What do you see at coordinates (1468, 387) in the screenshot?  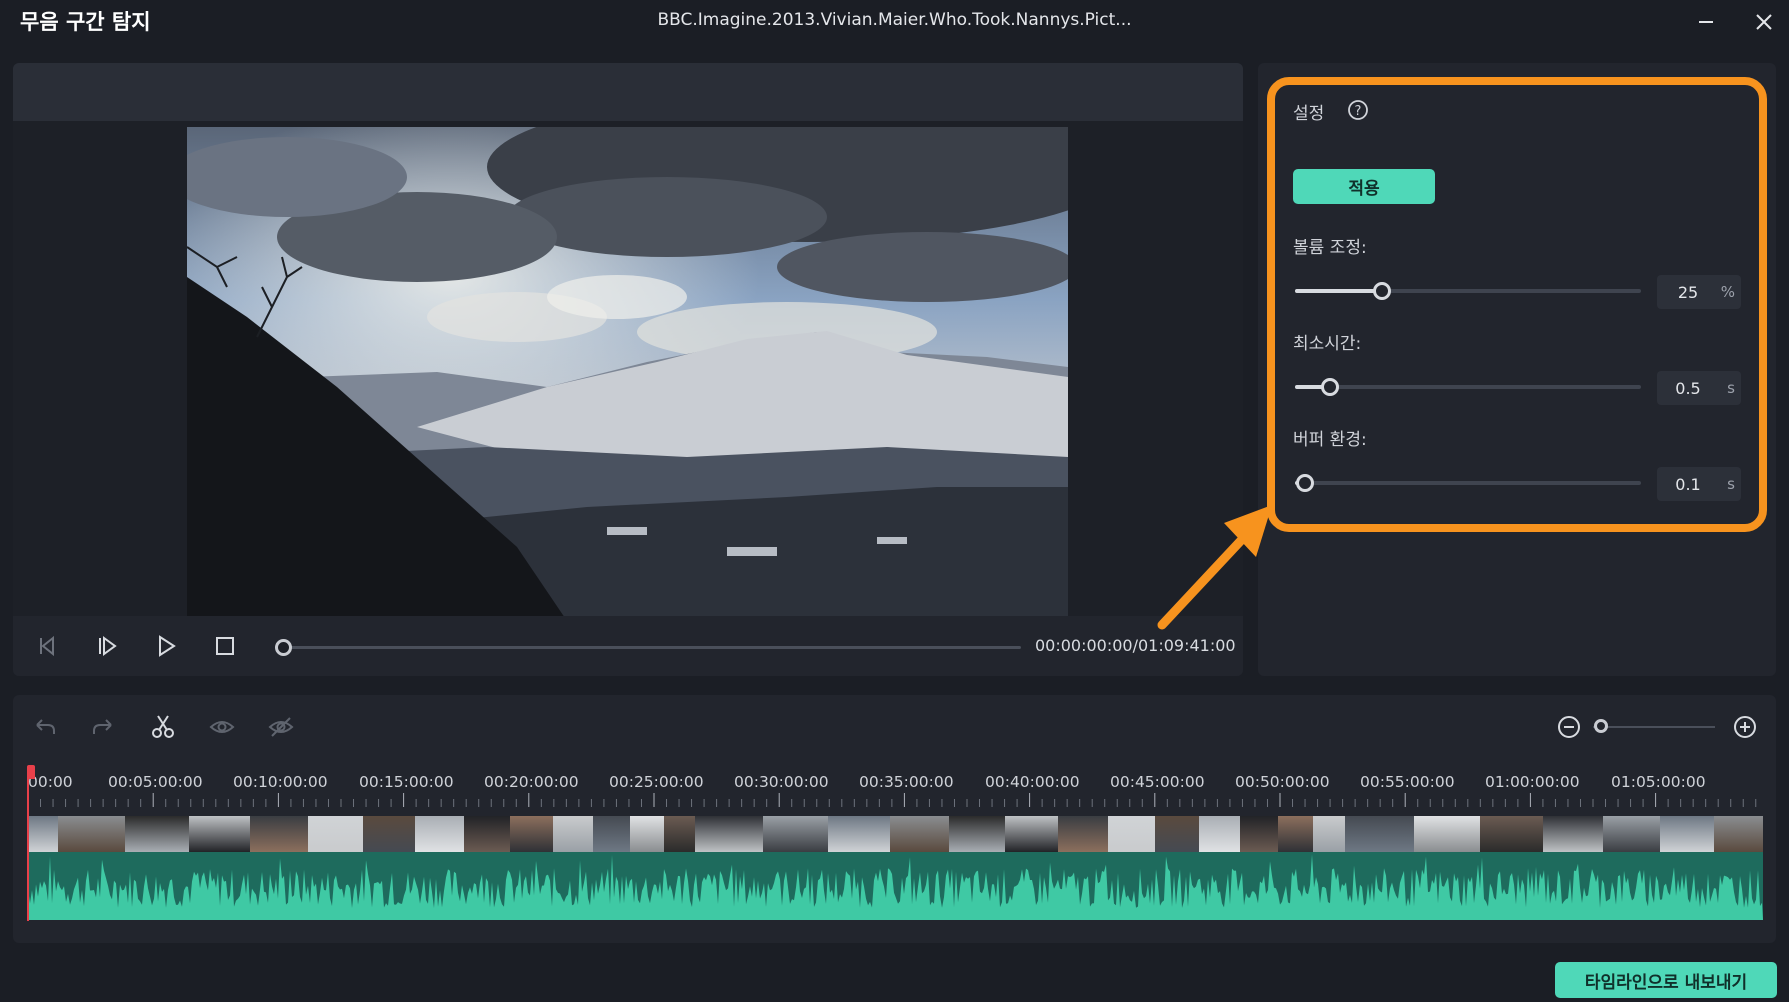 I see `min-time-slider` at bounding box center [1468, 387].